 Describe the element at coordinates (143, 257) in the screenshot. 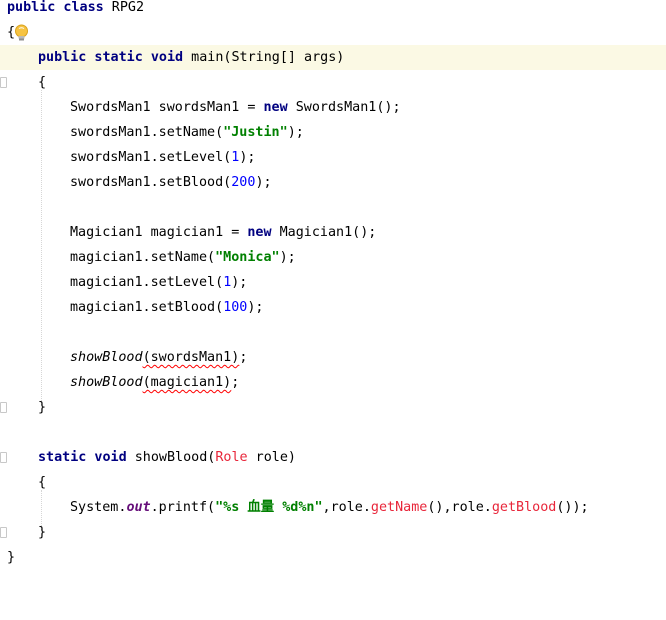

I see `code-text: magician1.setName(` at that location.